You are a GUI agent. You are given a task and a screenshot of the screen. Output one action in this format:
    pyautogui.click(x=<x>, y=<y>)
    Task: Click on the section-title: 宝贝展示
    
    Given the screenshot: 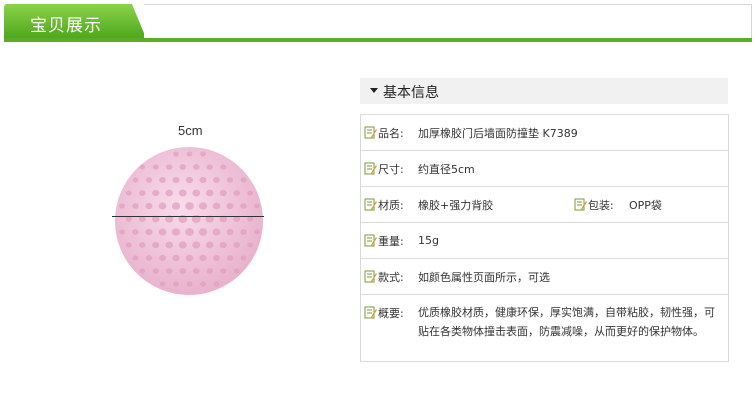 What is the action you would take?
    pyautogui.click(x=66, y=26)
    